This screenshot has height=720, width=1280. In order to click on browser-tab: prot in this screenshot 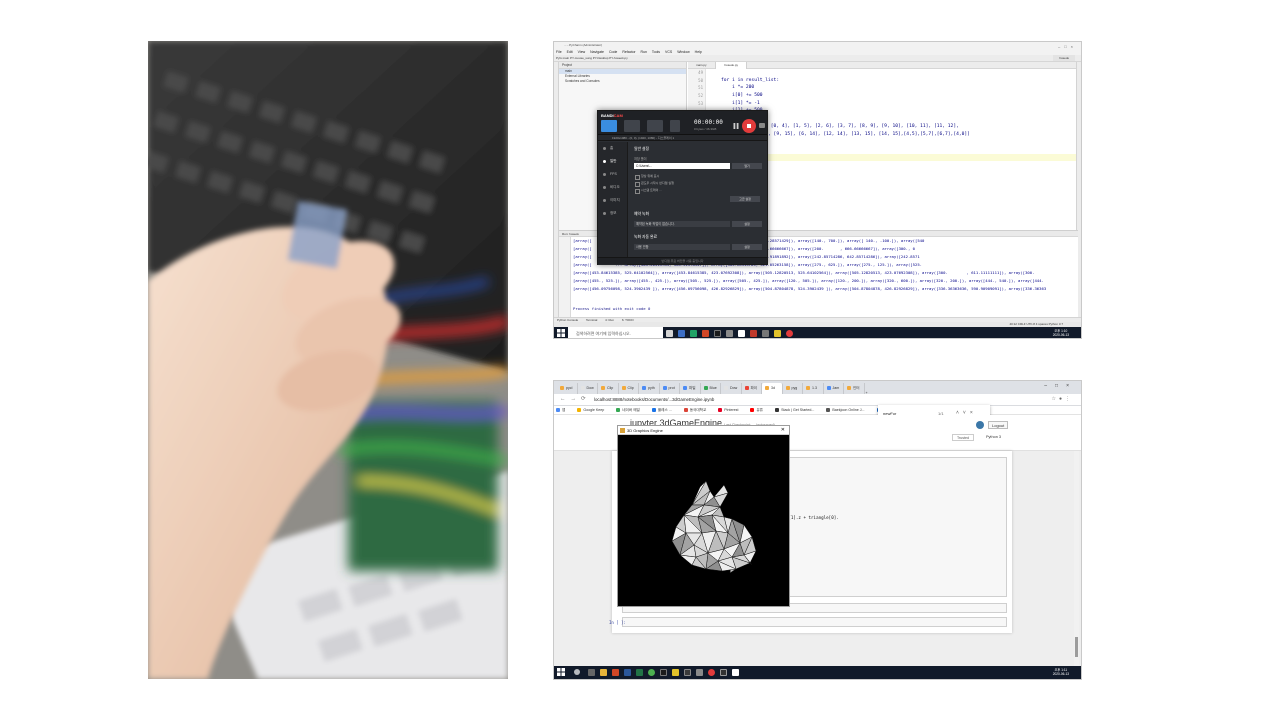, I will do `click(670, 388)`.